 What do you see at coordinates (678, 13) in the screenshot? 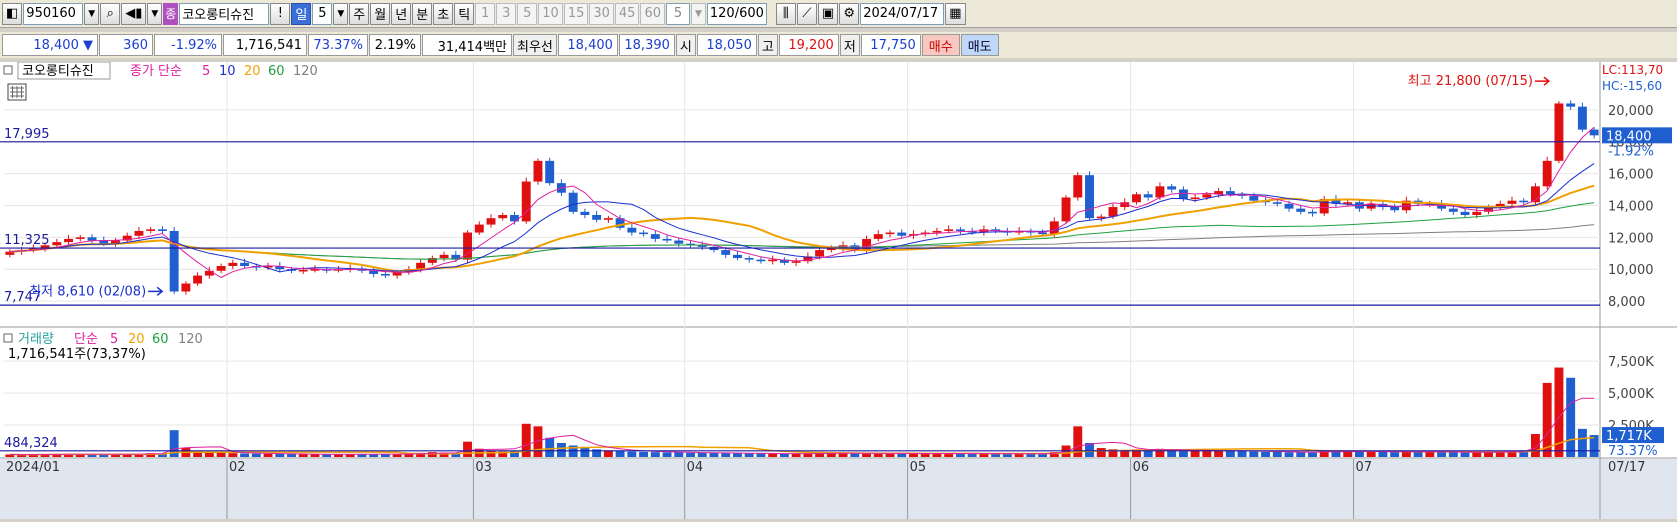
I see `interval-input: 5` at bounding box center [678, 13].